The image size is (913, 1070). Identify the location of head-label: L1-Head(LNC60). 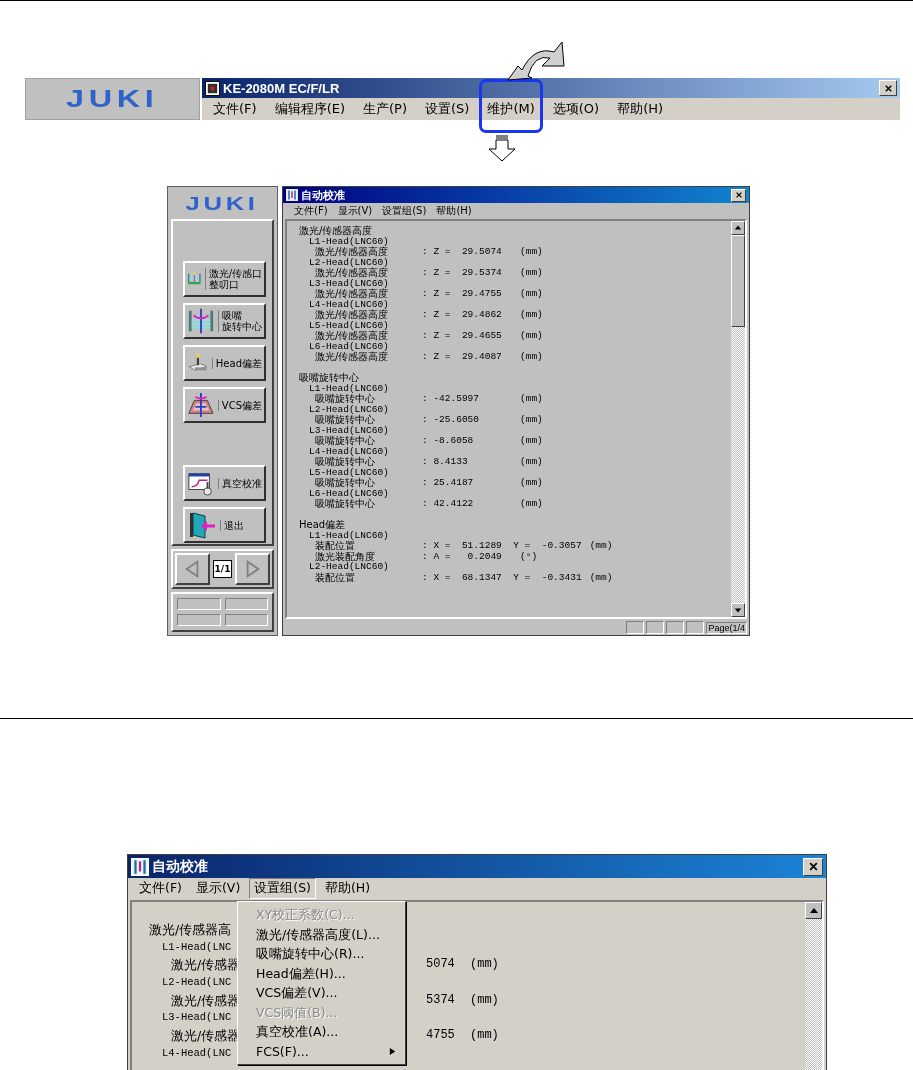
(349, 388).